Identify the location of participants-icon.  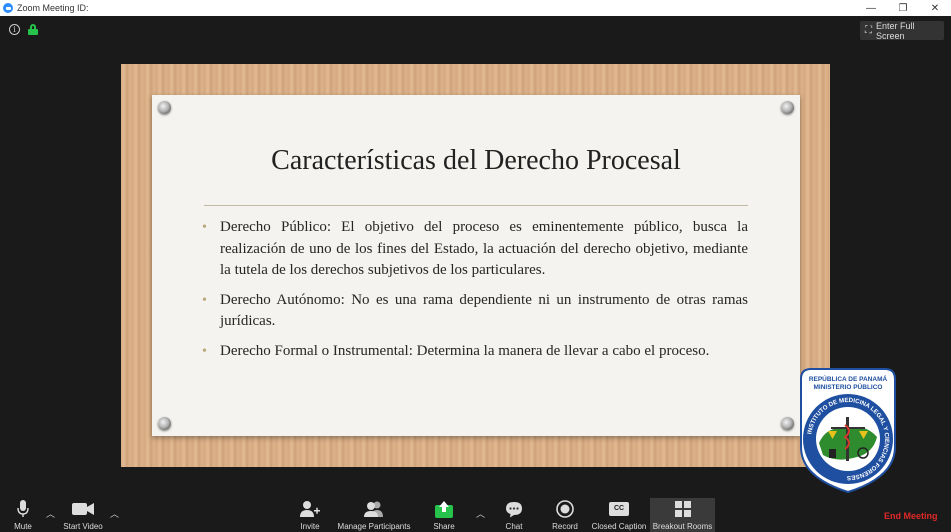
(374, 509).